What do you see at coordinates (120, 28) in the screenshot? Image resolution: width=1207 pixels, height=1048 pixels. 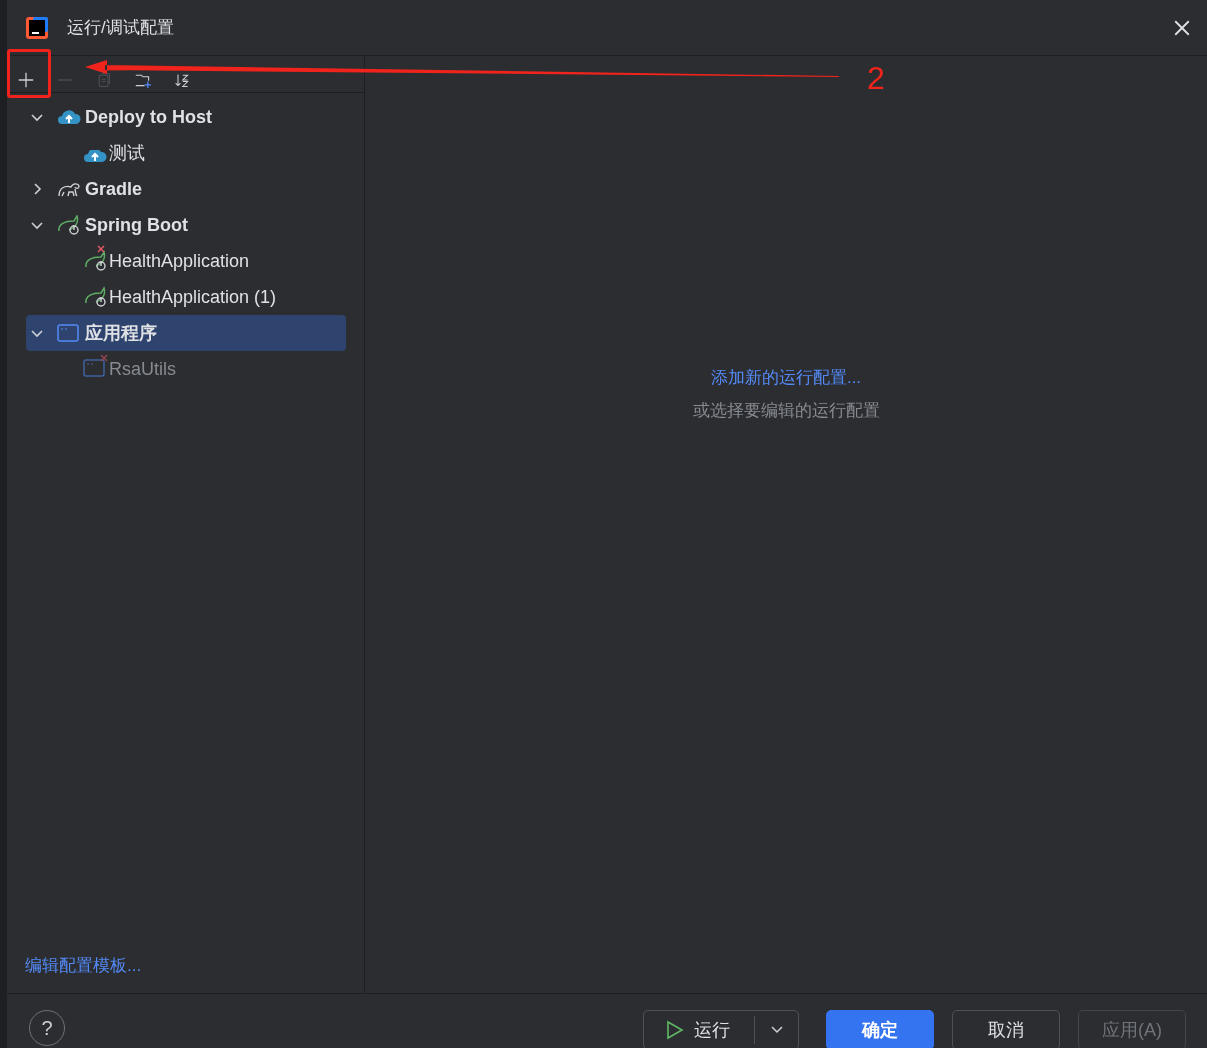 I see `window-title: 运行/调试配置` at bounding box center [120, 28].